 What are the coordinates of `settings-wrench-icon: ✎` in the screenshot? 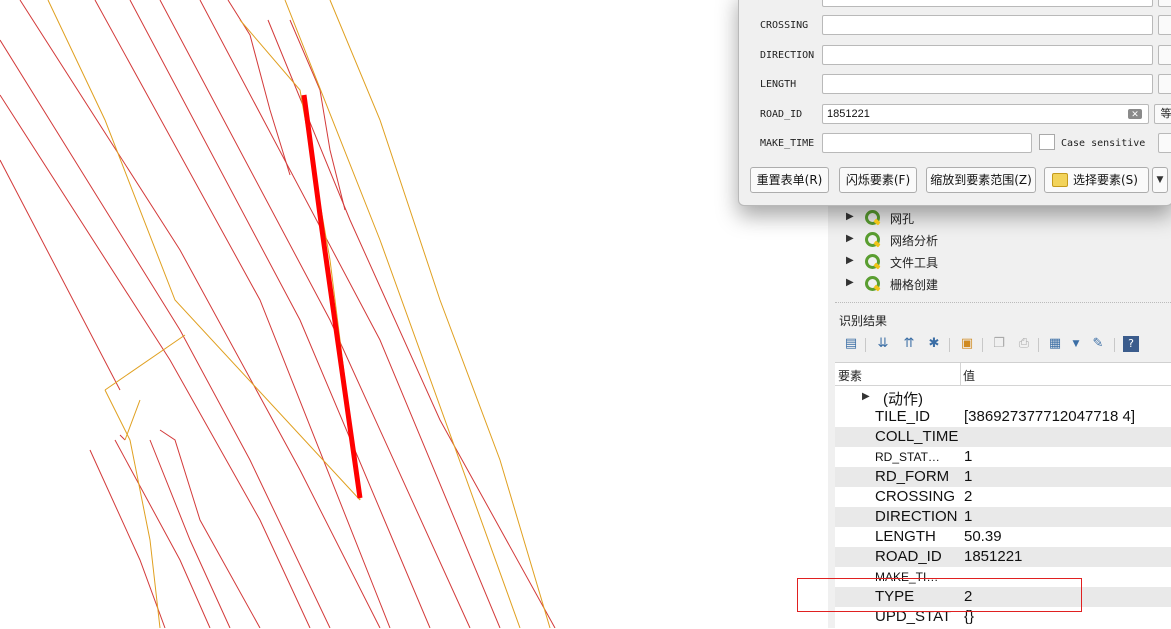 It's located at (1098, 344).